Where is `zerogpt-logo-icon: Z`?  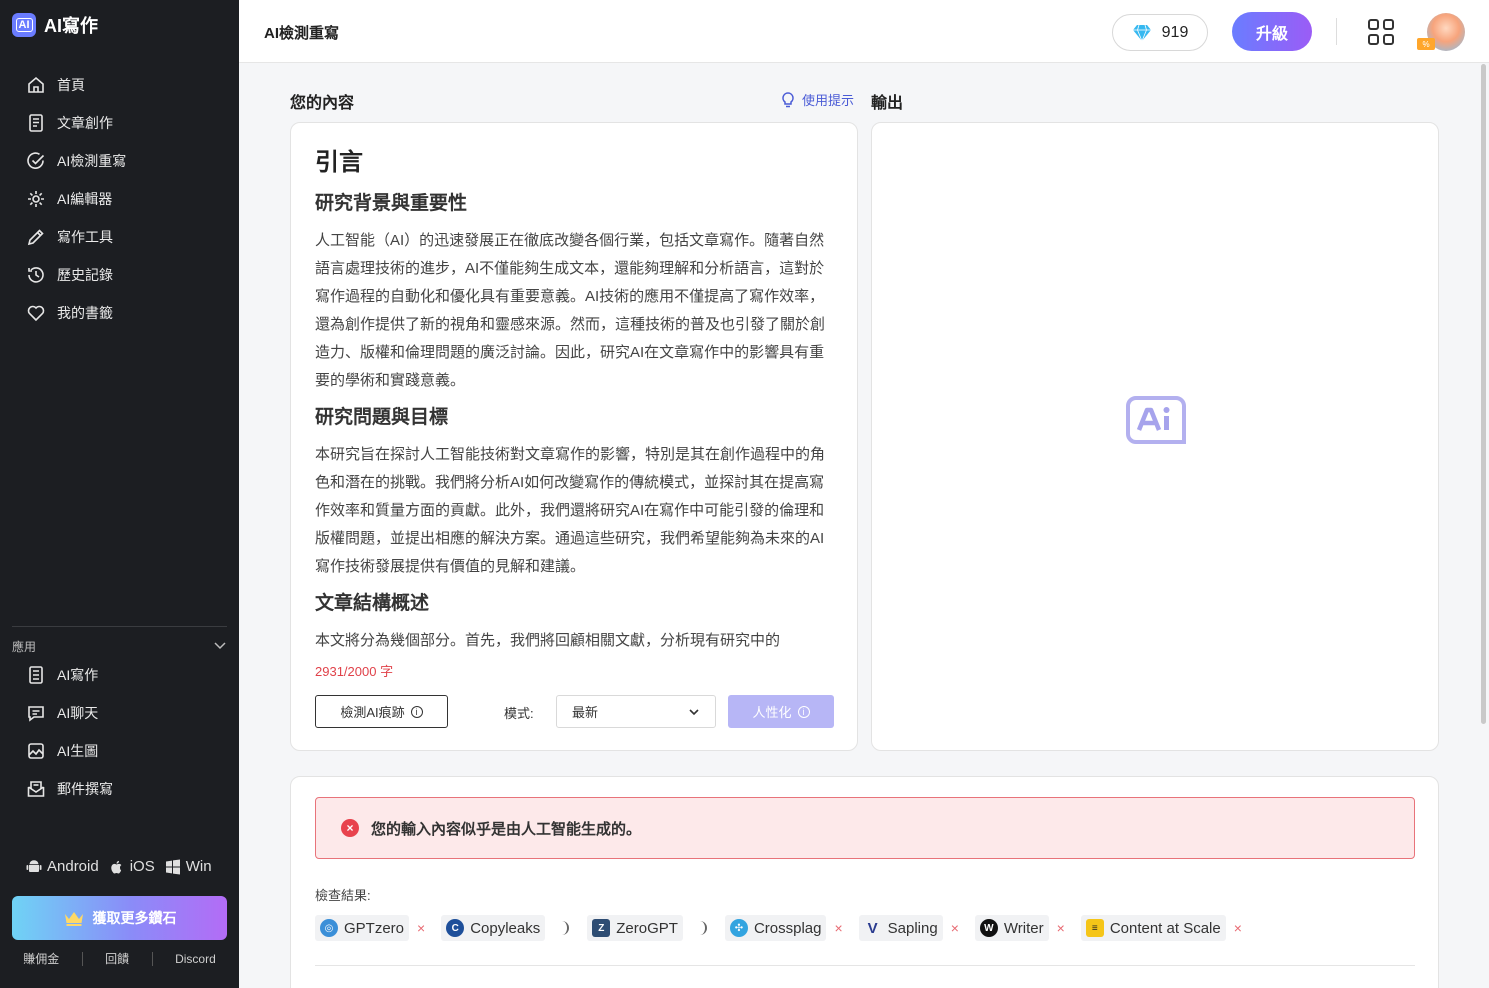
zerogpt-logo-icon: Z is located at coordinates (601, 928).